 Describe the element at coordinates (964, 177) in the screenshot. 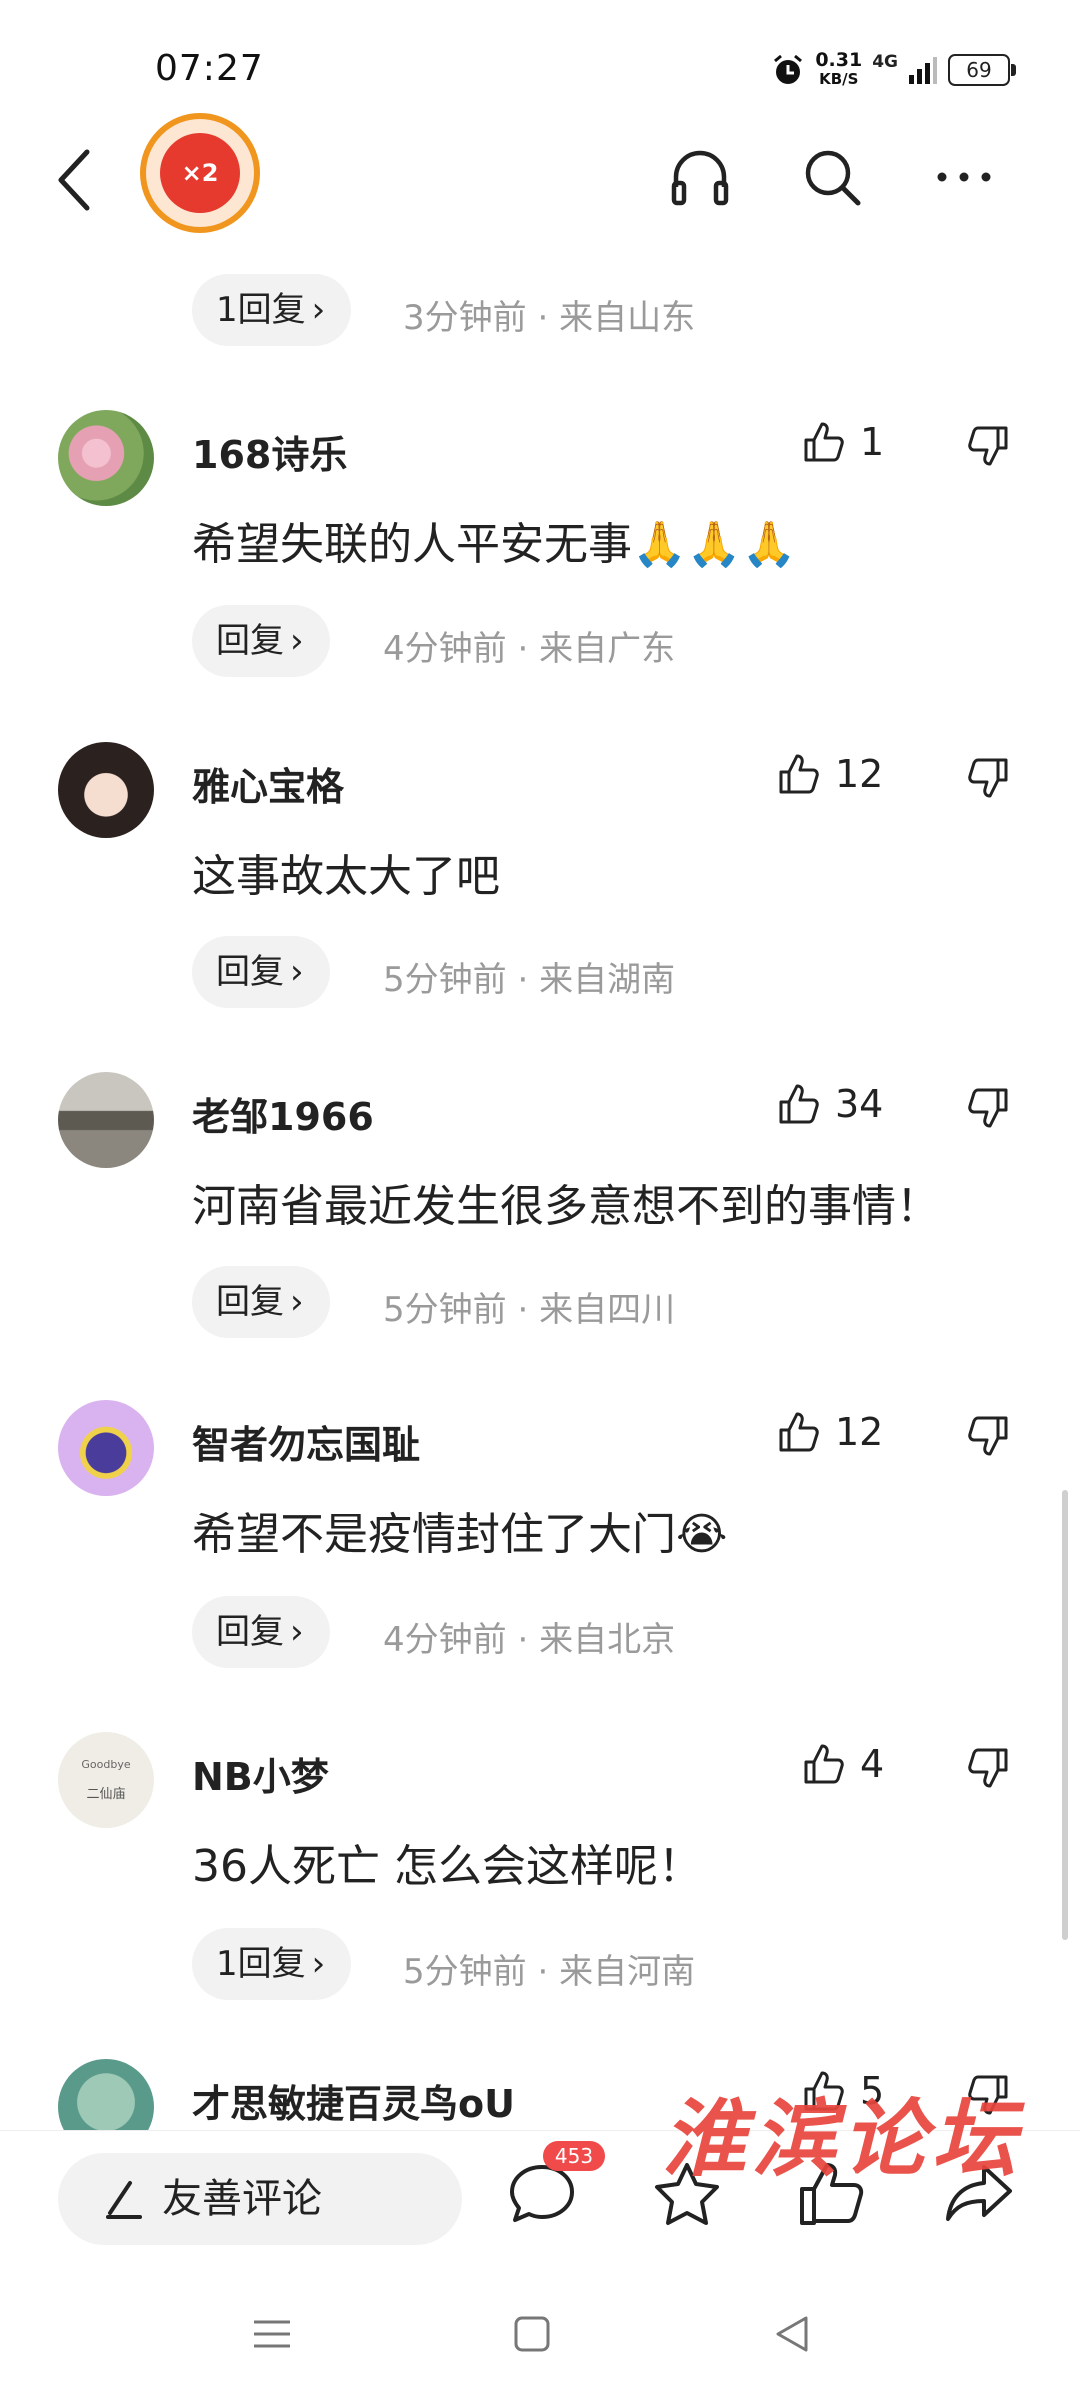

I see `more-icon` at that location.